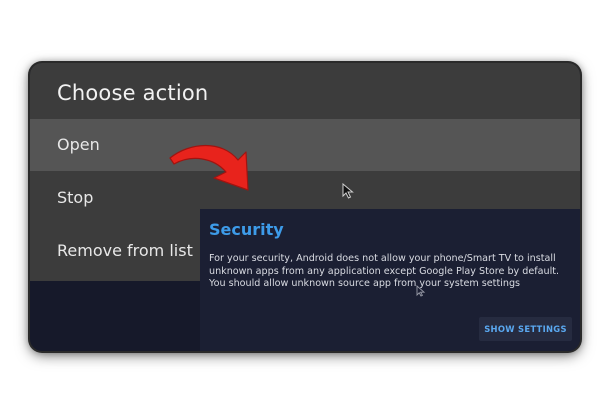 Image resolution: width=612 pixels, height=408 pixels. What do you see at coordinates (246, 229) in the screenshot?
I see `dialog-title: Security` at bounding box center [246, 229].